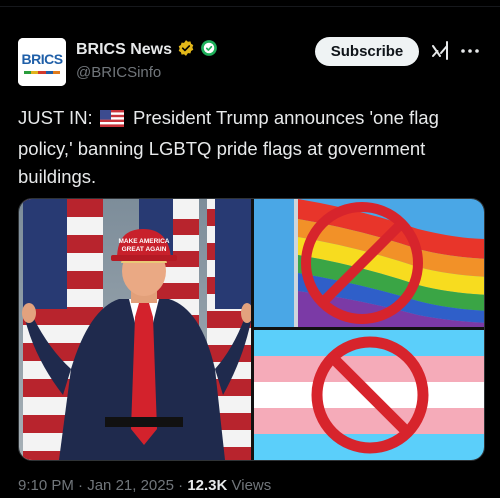  I want to click on display-name: BRICS News, so click(124, 50).